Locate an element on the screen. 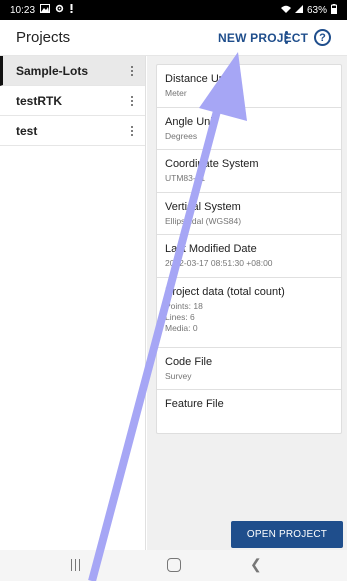 The width and height of the screenshot is (347, 581). detail-label: Code File is located at coordinates (189, 361).